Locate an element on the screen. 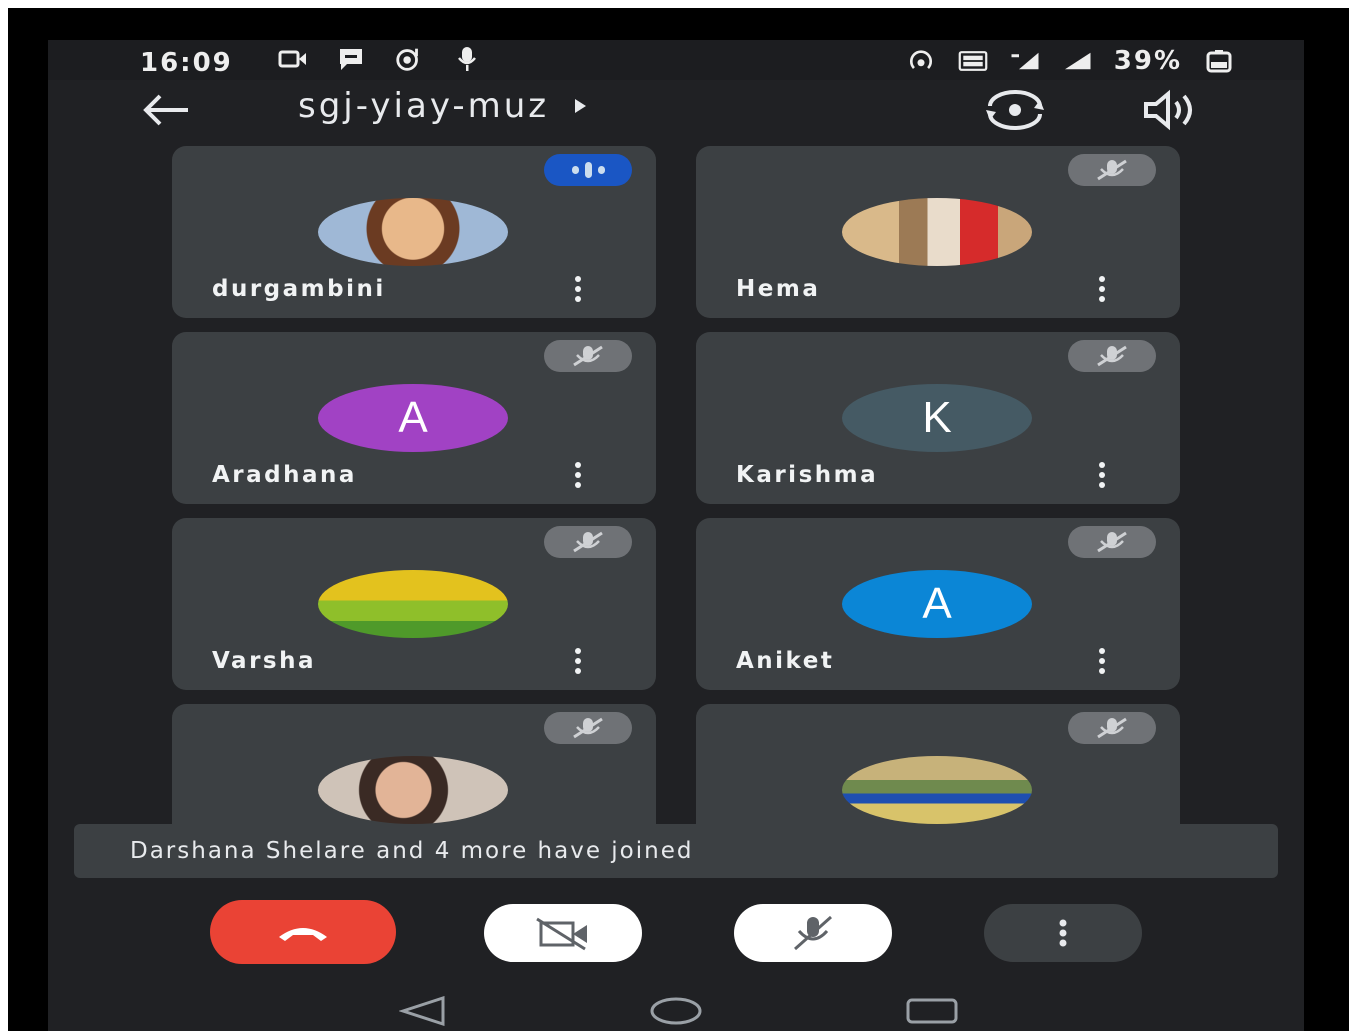 This screenshot has height=1031, width=1349. meeting-title: sgj-yiay-muz is located at coordinates (442, 106).